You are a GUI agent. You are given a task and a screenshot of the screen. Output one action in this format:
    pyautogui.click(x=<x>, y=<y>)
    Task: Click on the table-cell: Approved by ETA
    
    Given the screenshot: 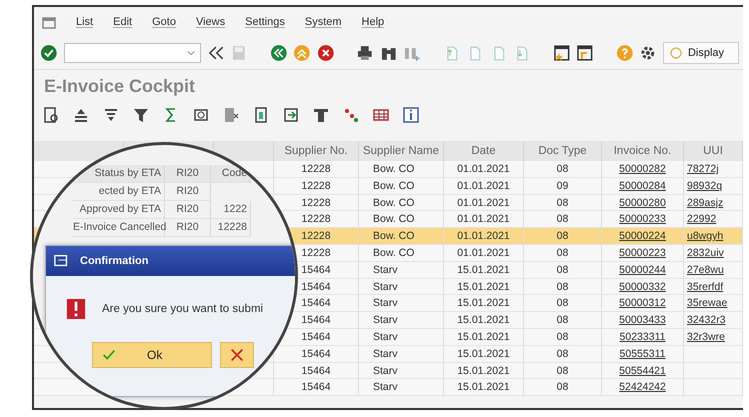 What is the action you would take?
    pyautogui.click(x=119, y=210)
    